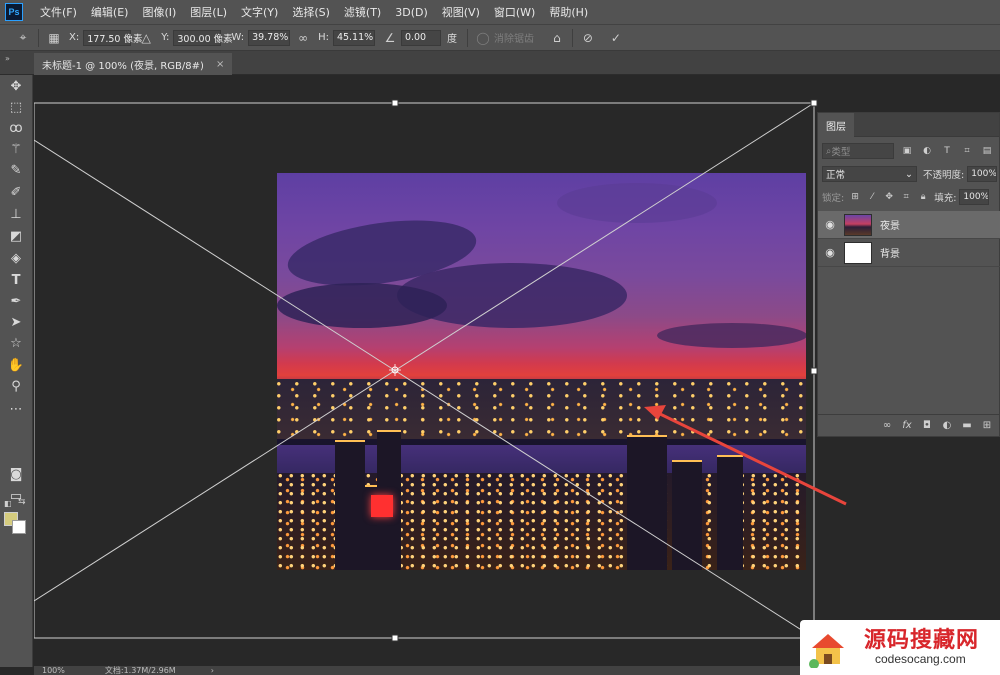  I want to click on document-info: 文档:1.37M/2.96M, so click(140, 670).